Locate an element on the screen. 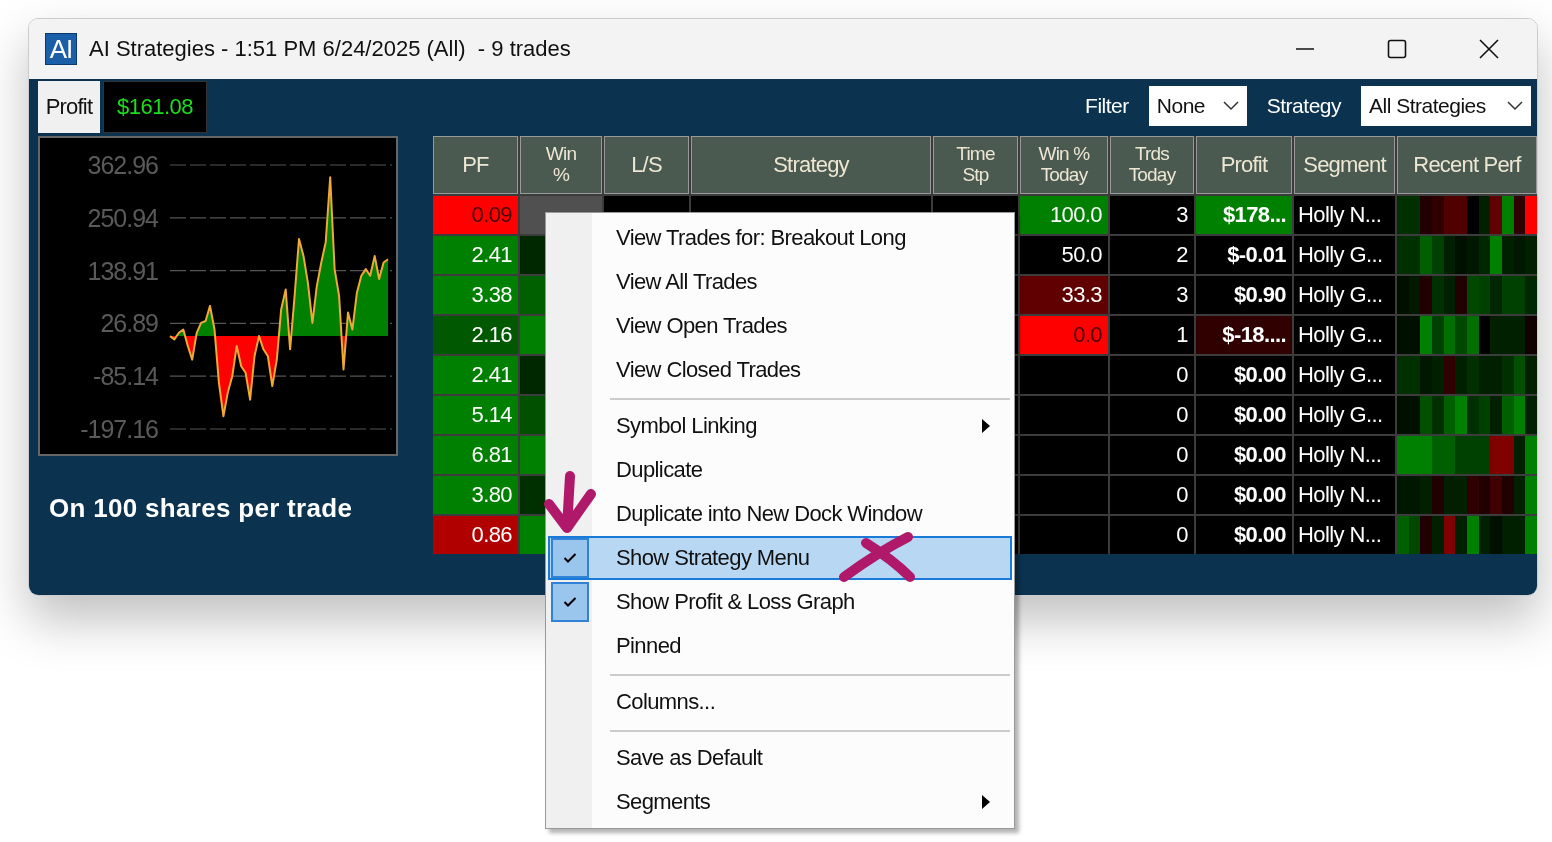 The image size is (1552, 842). column-header: L/S is located at coordinates (646, 165).